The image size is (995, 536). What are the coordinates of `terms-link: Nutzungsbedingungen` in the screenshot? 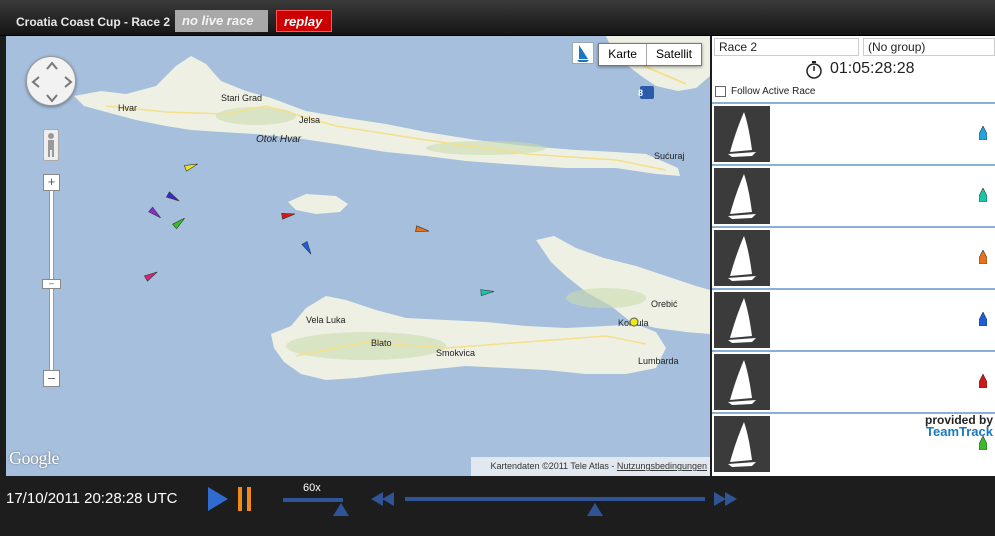 It's located at (662, 466).